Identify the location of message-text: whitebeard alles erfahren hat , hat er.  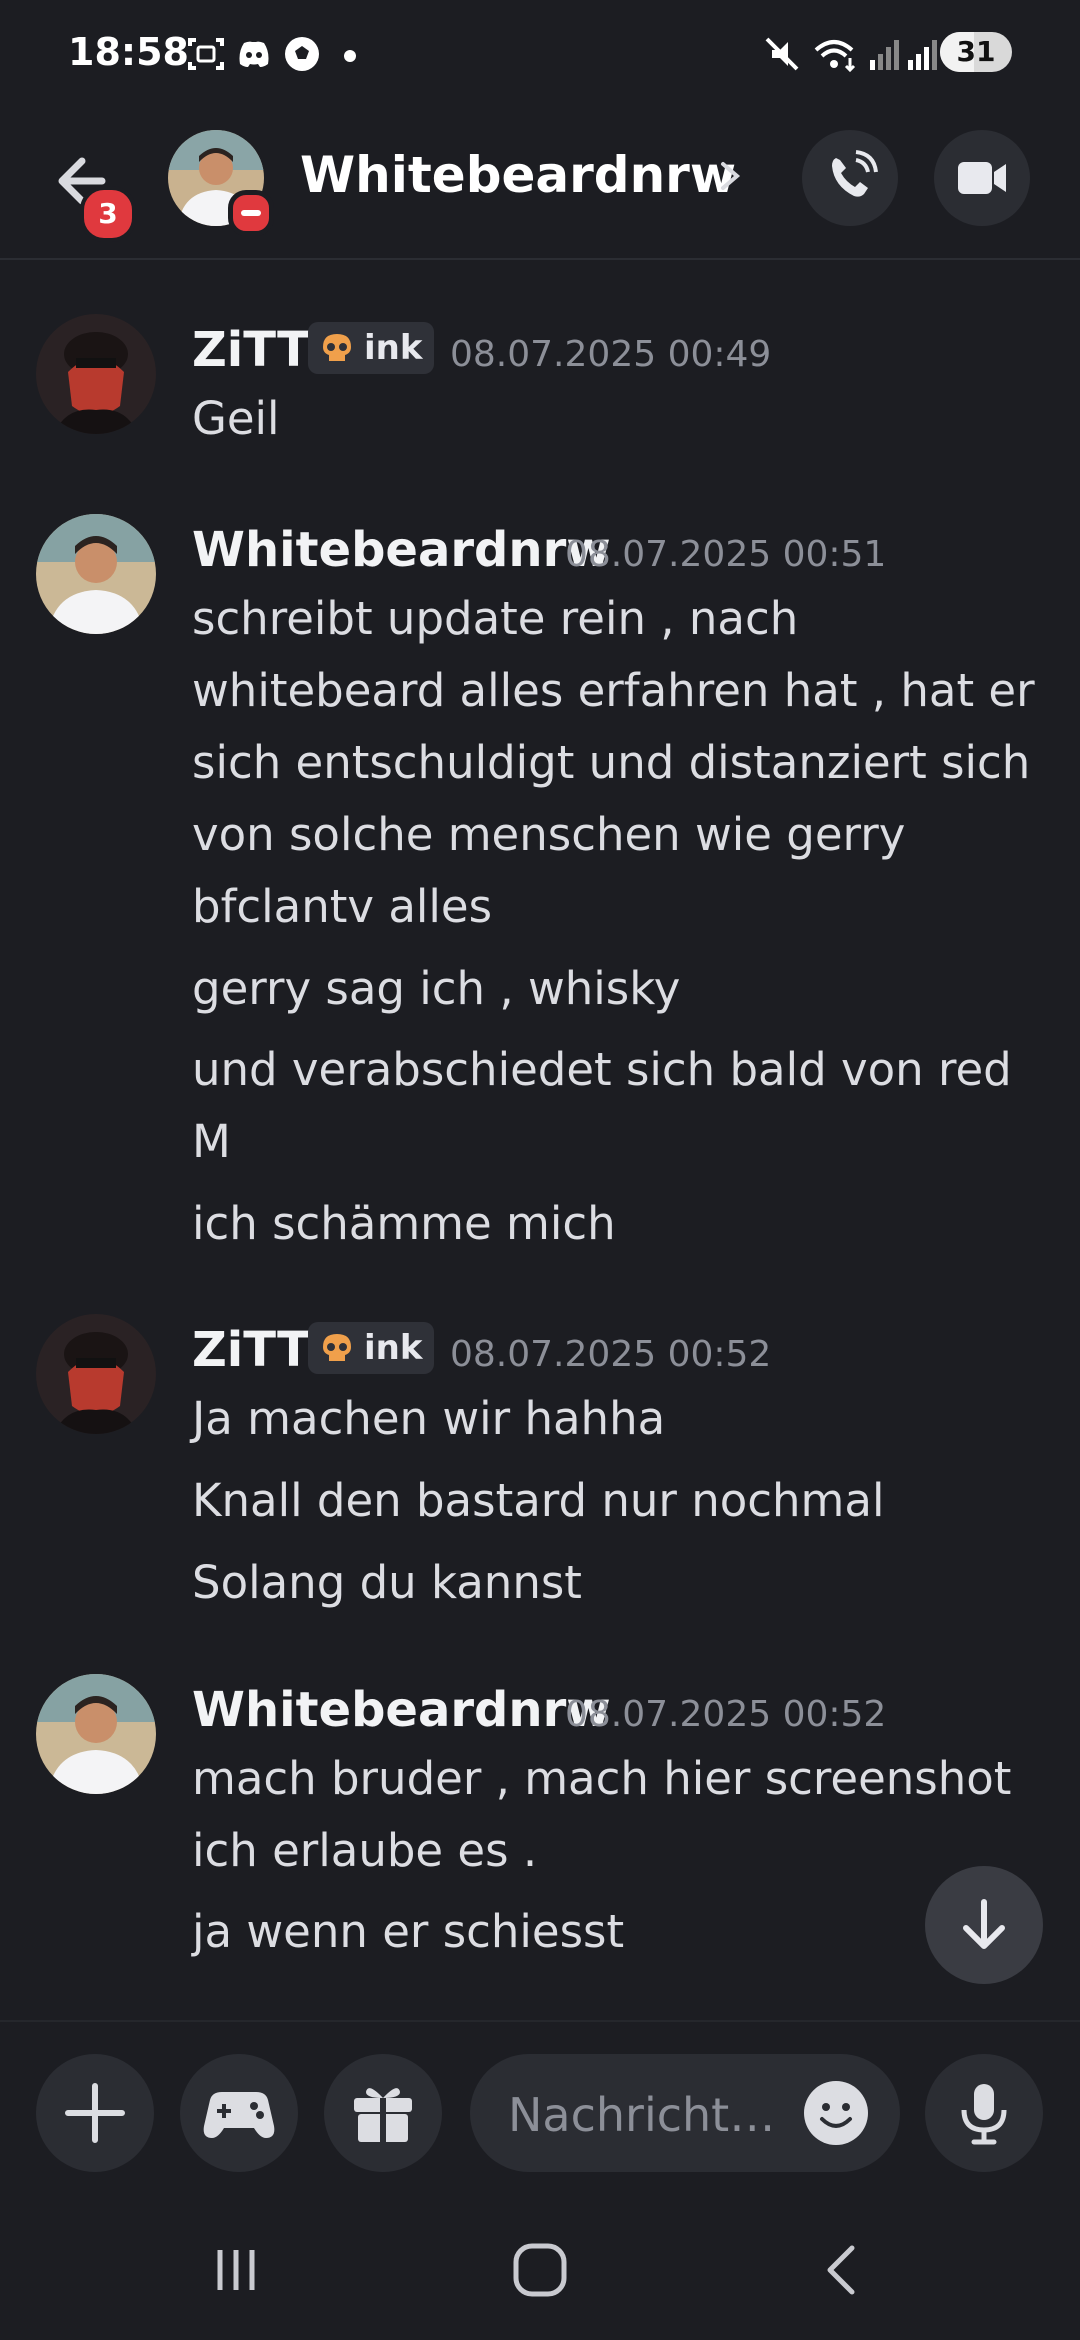
(613, 690).